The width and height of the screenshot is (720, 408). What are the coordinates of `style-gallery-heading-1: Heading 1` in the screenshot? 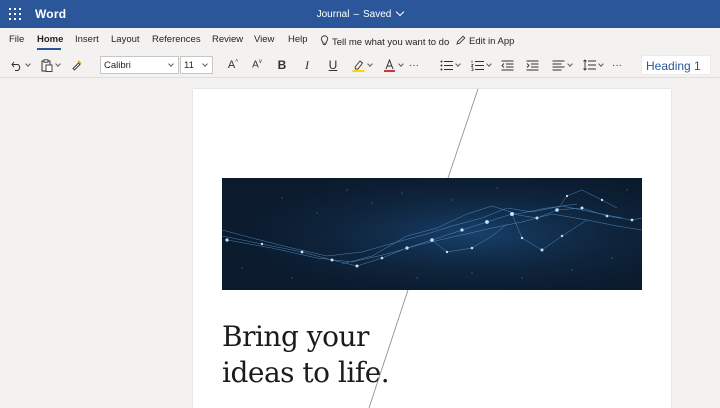 It's located at (676, 65).